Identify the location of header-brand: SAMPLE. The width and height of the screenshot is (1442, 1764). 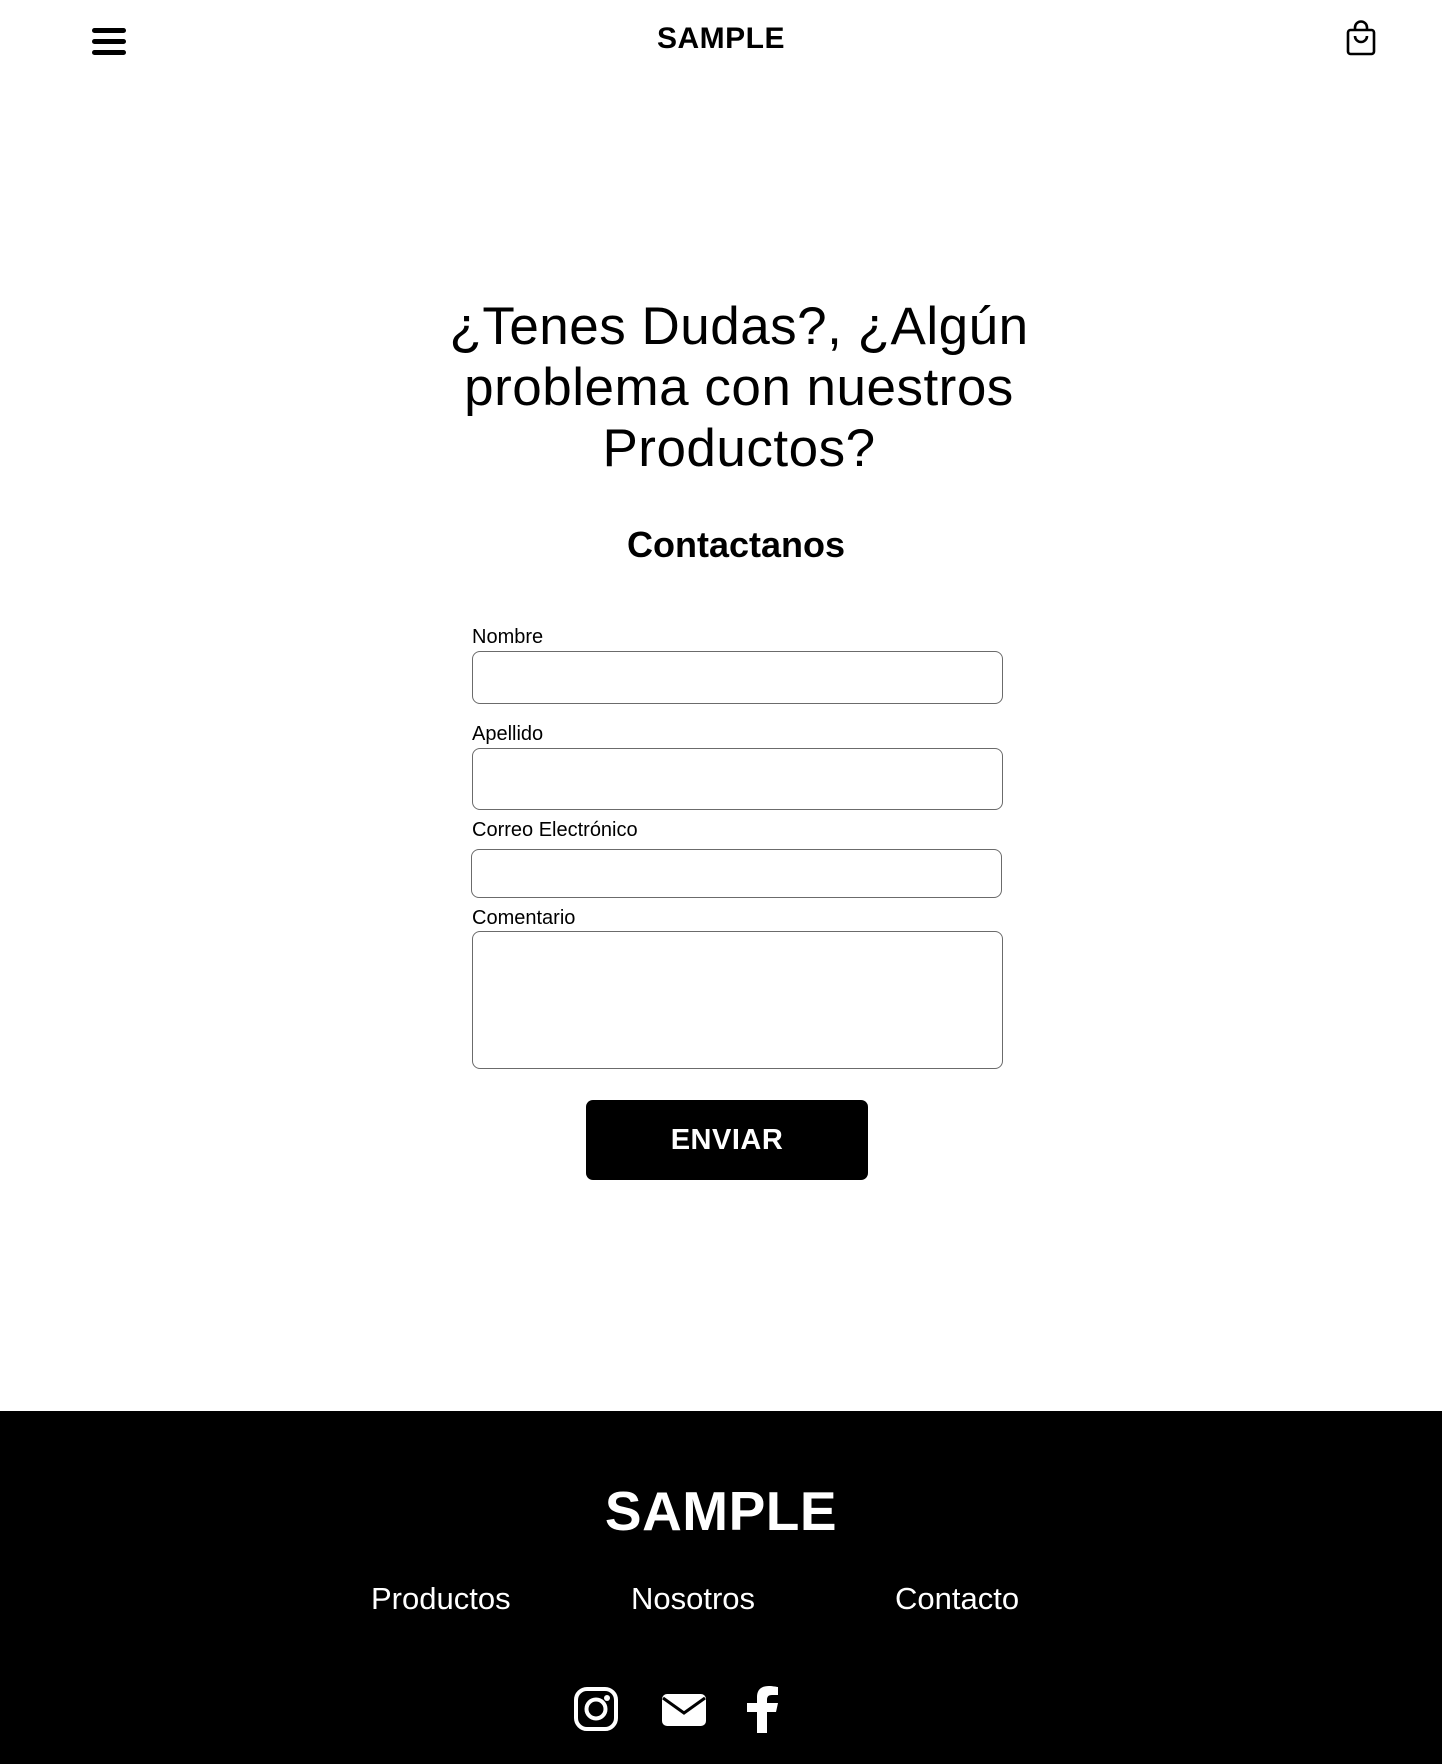
(721, 39).